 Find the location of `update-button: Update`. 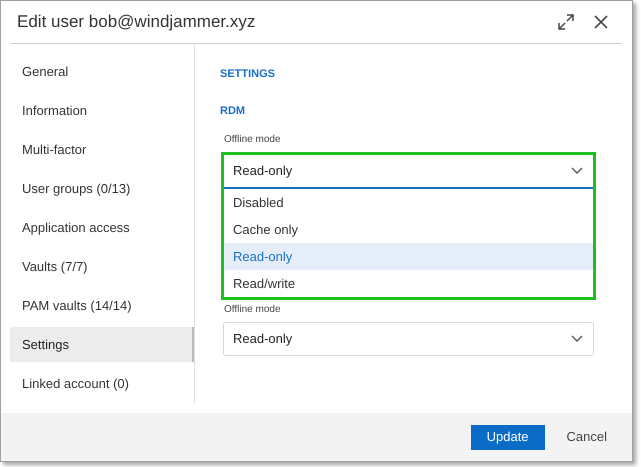

update-button: Update is located at coordinates (507, 437).